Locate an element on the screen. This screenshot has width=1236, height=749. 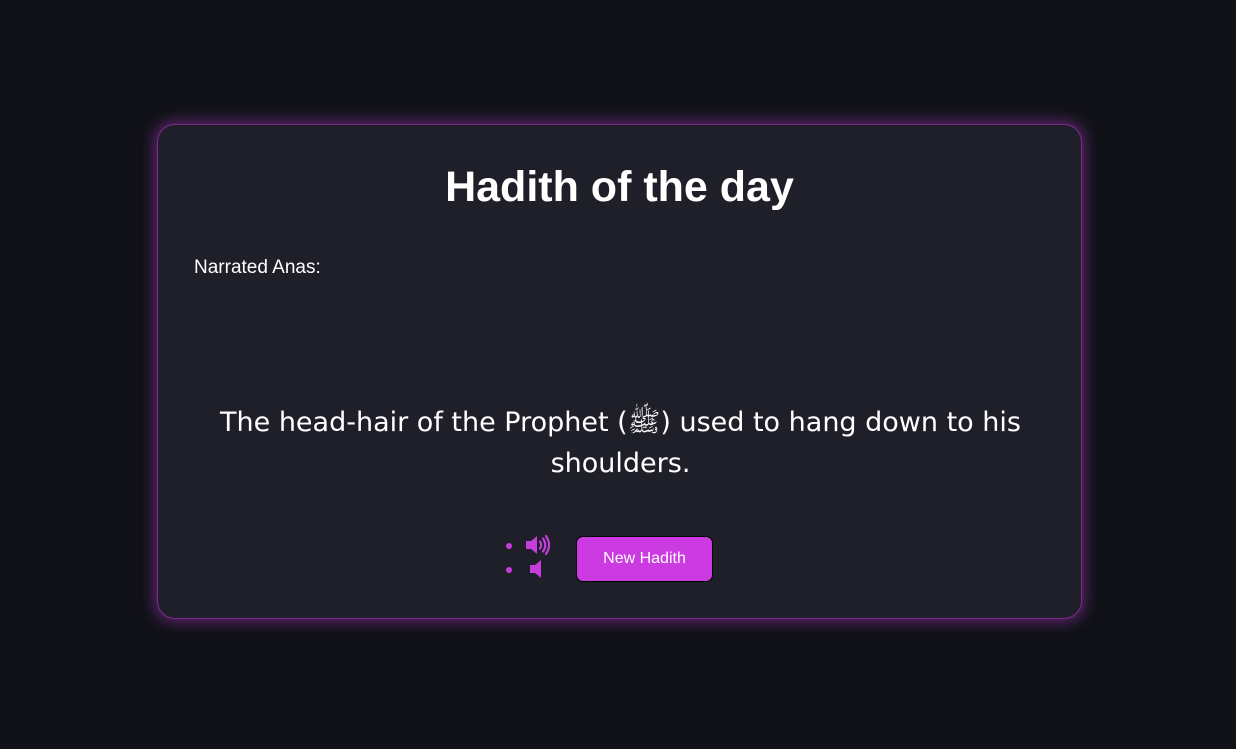
audio-on-option is located at coordinates (529, 545).